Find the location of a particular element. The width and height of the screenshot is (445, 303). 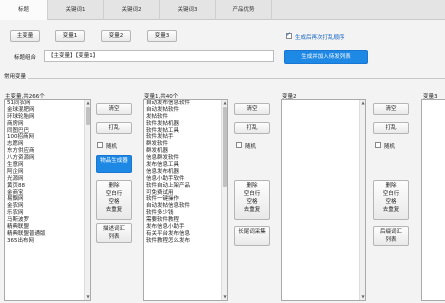

shuffle-checkbox is located at coordinates (289, 35).